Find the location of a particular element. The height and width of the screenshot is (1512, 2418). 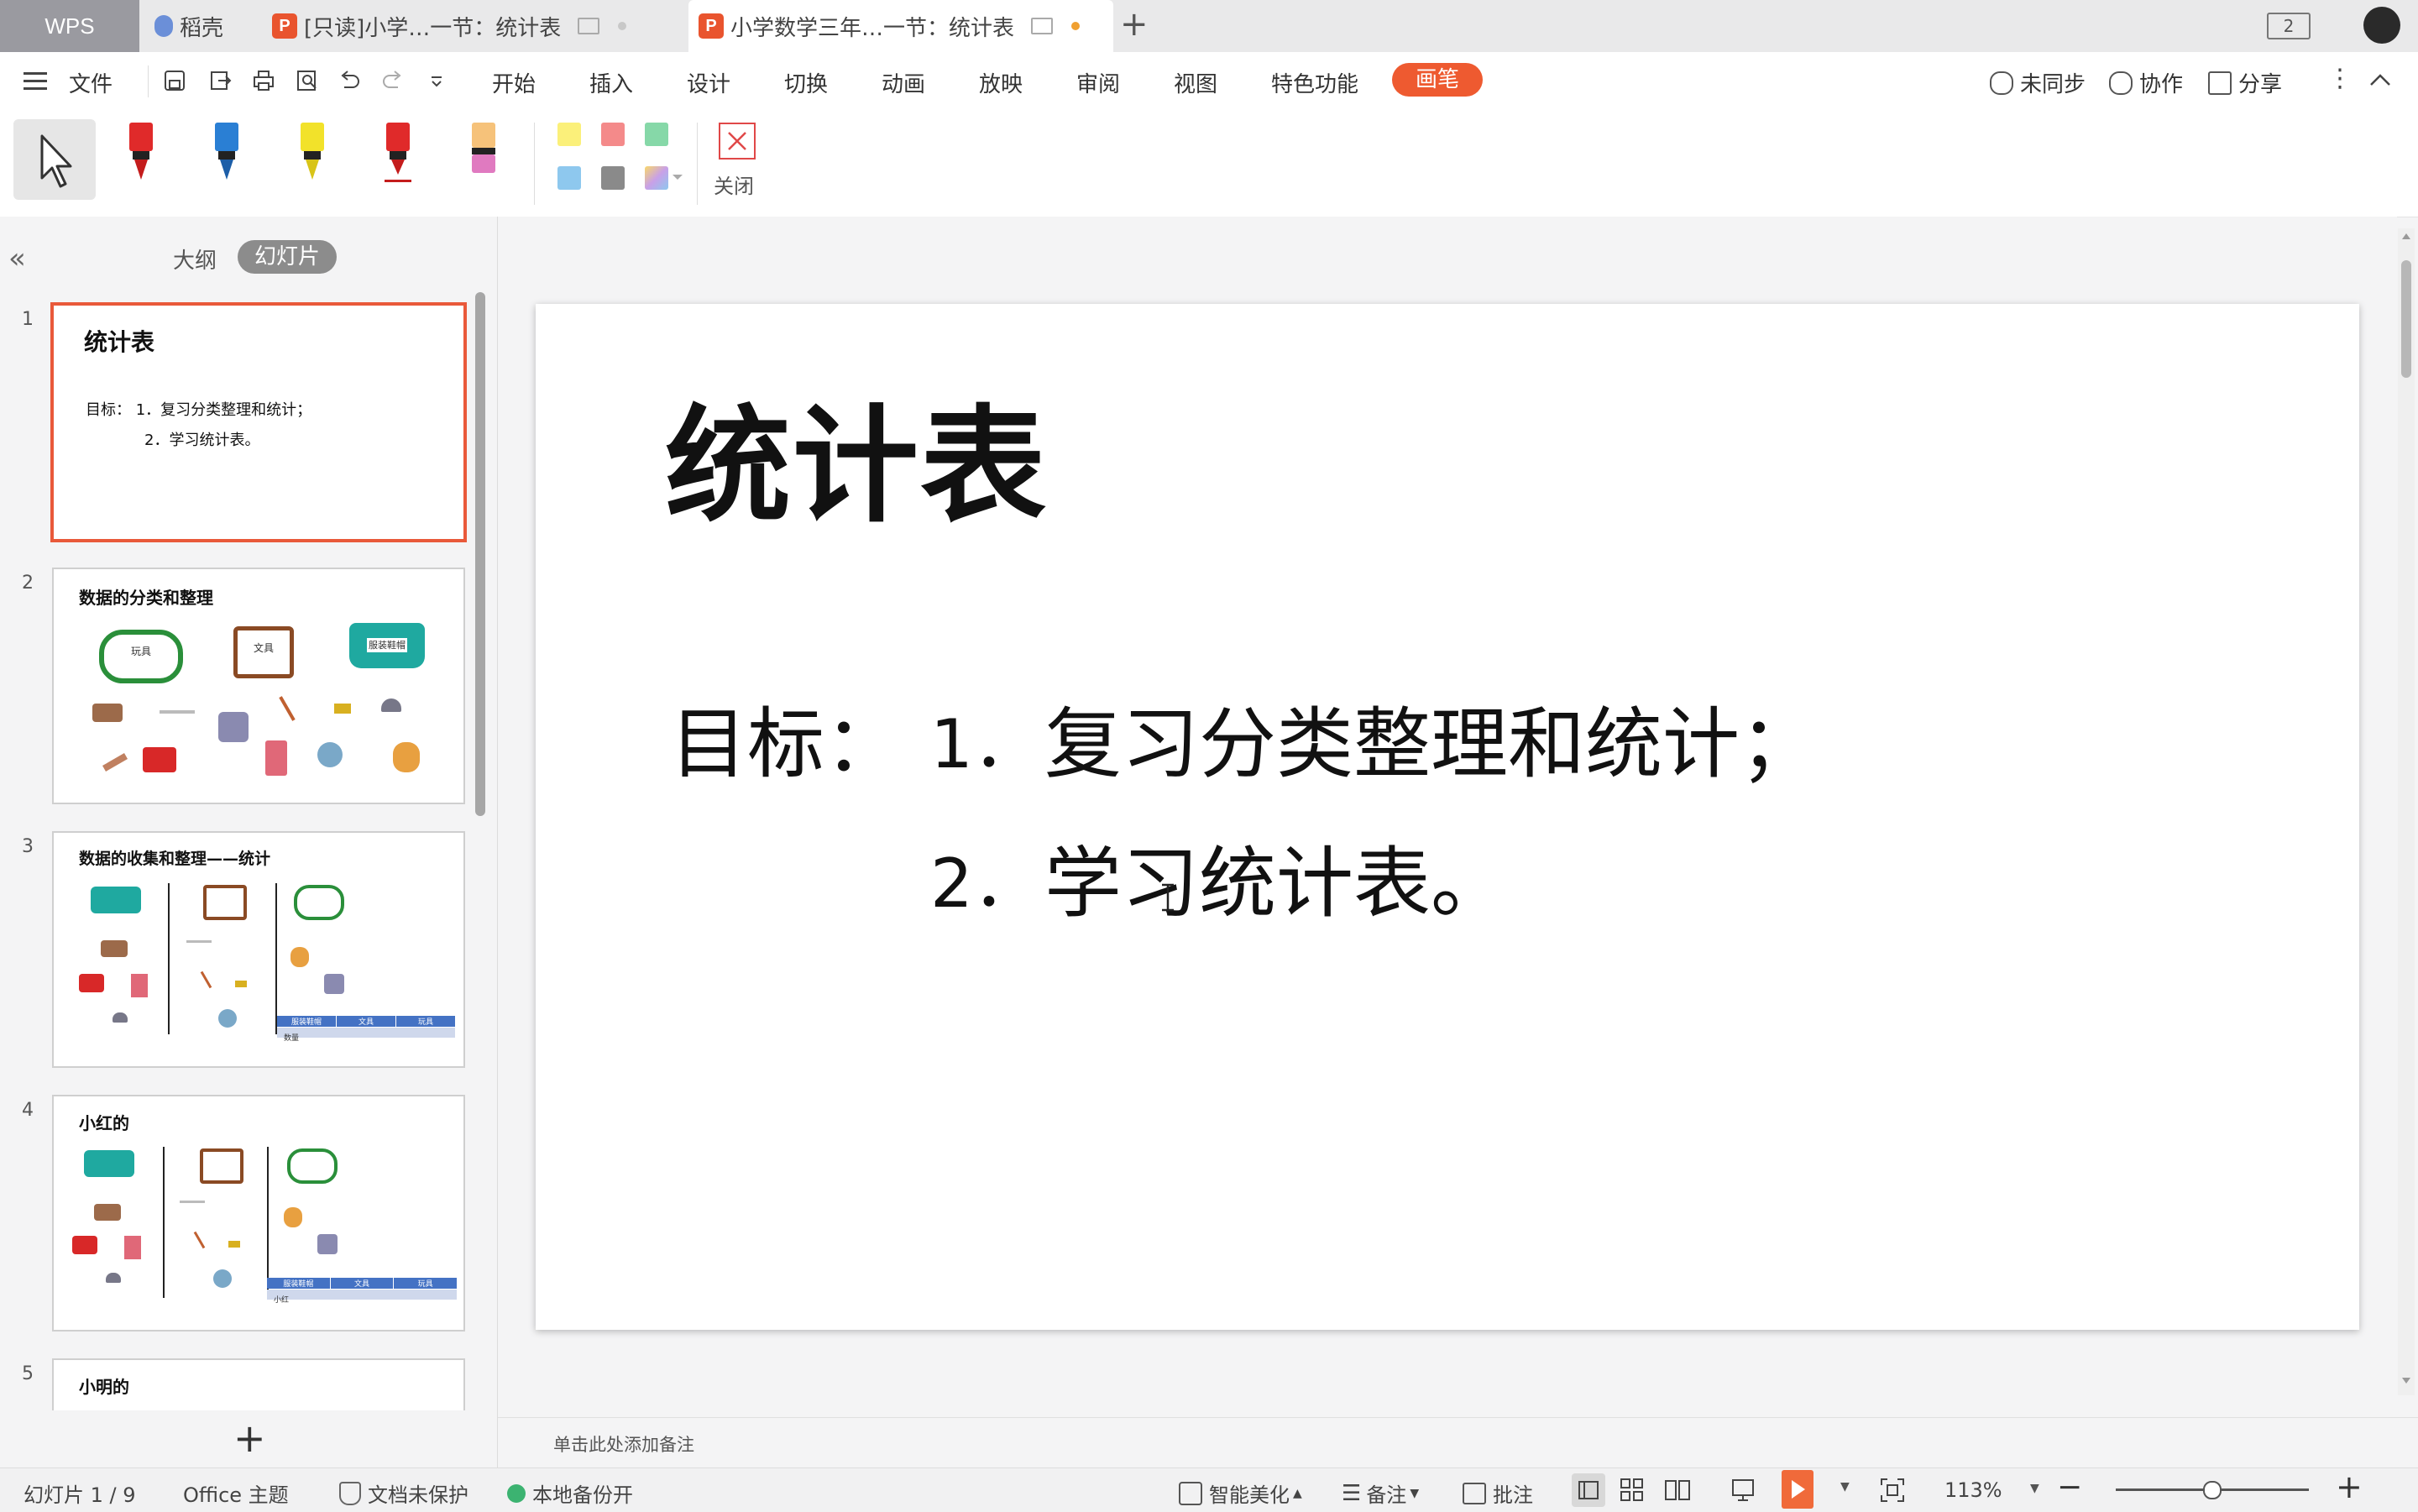

collapse-panel-double-chevron-icon: « is located at coordinates (17, 258).